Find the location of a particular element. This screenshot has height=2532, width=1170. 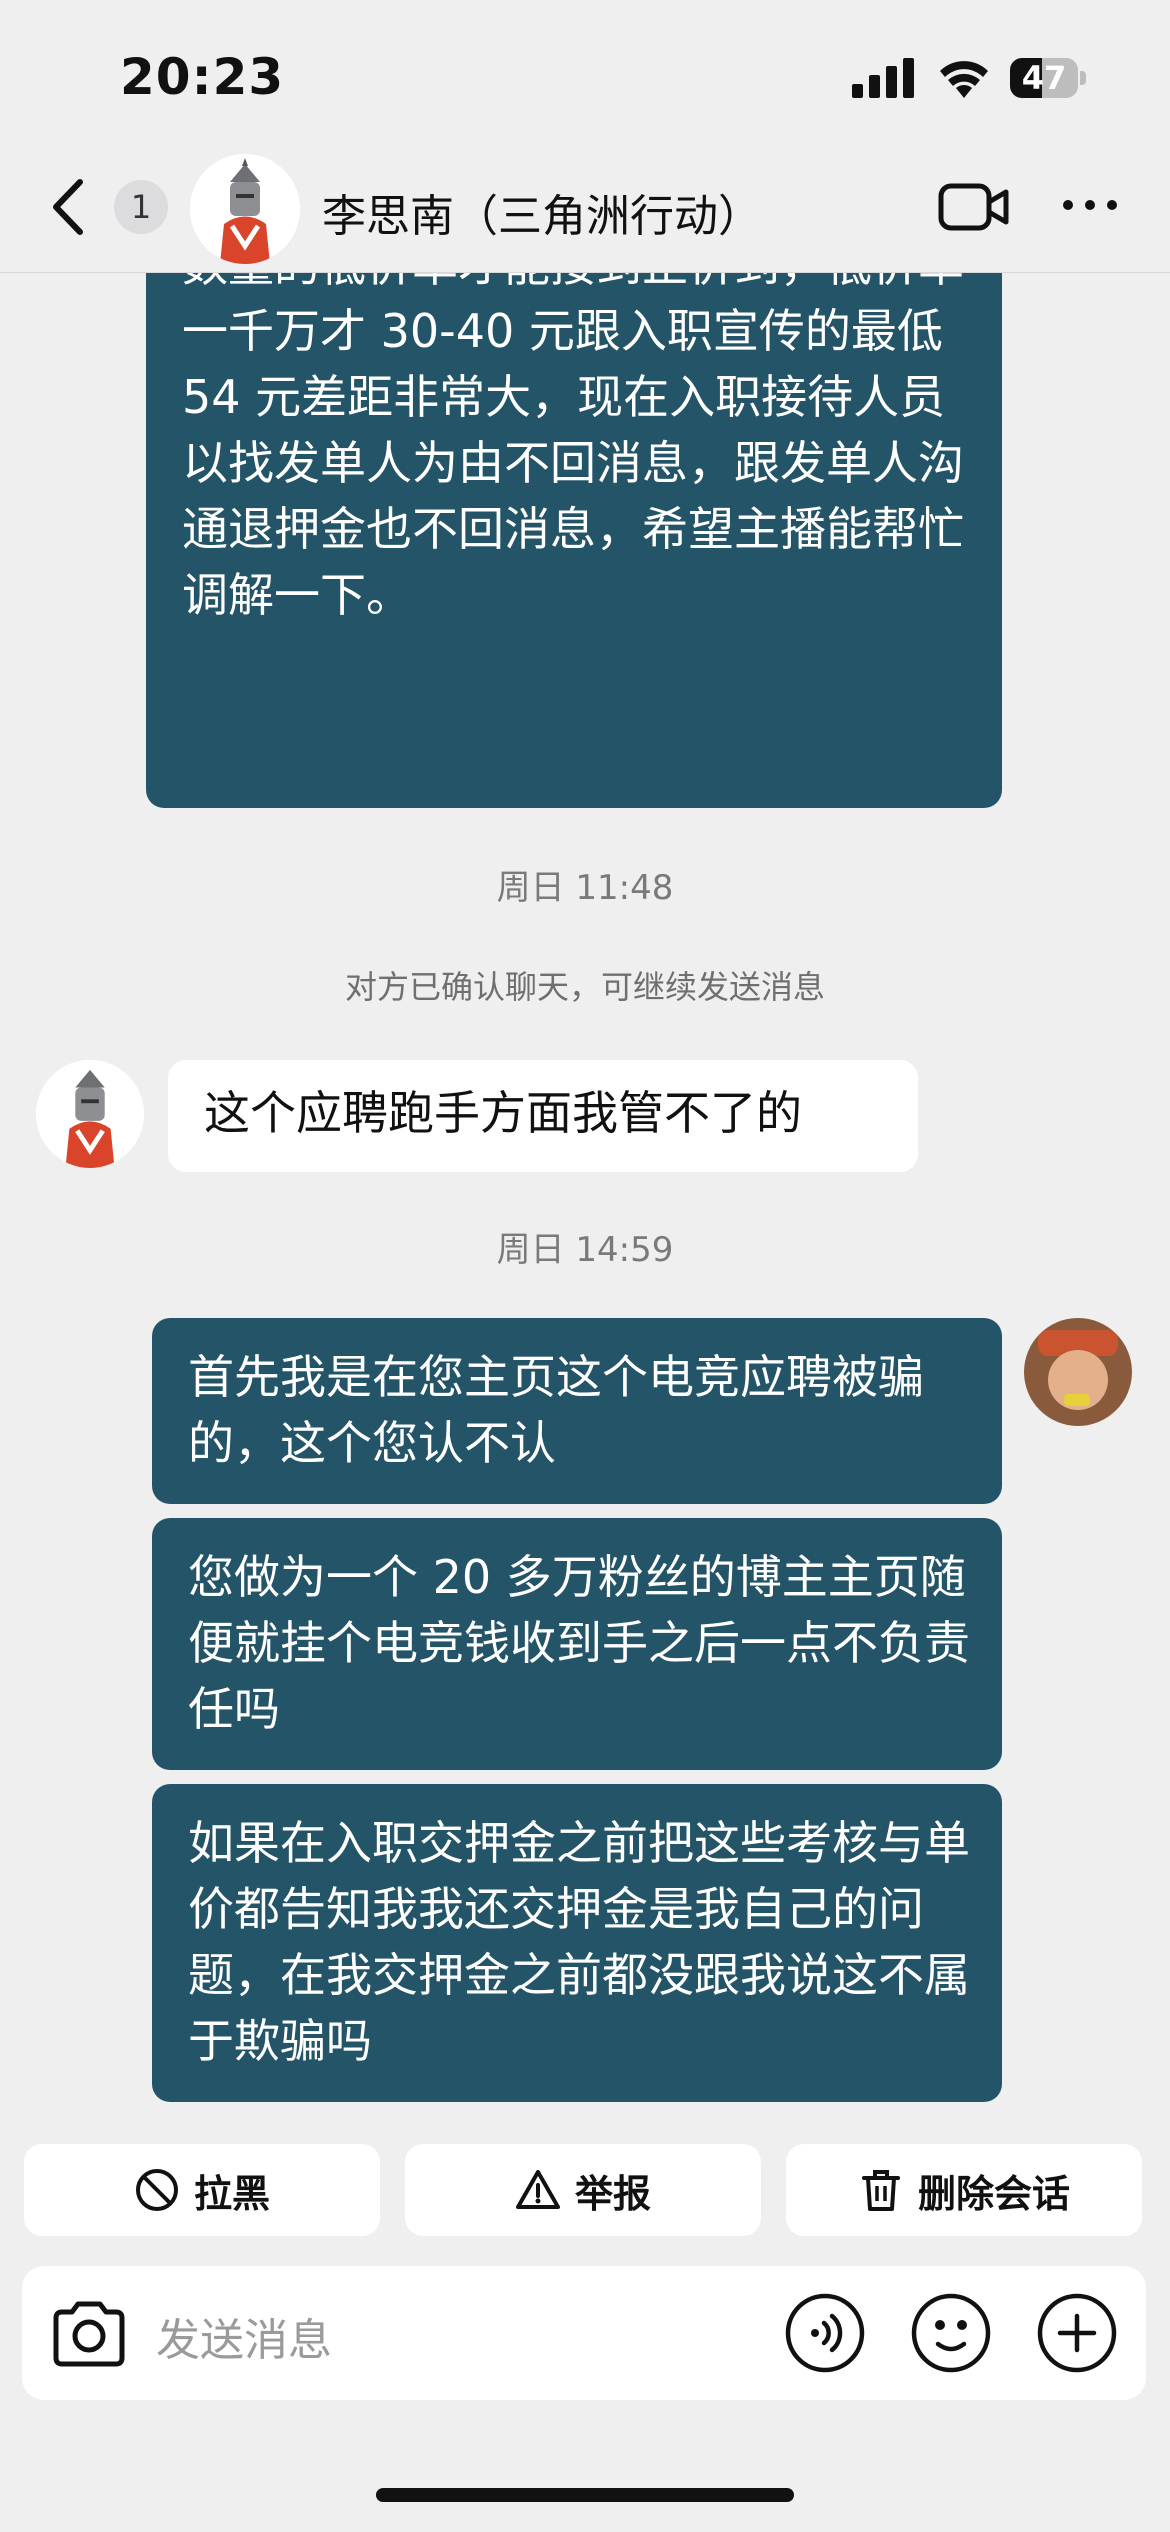

message-bubble-incoming: 这个应聘跑手方面我管不了的 is located at coordinates (543, 1116).